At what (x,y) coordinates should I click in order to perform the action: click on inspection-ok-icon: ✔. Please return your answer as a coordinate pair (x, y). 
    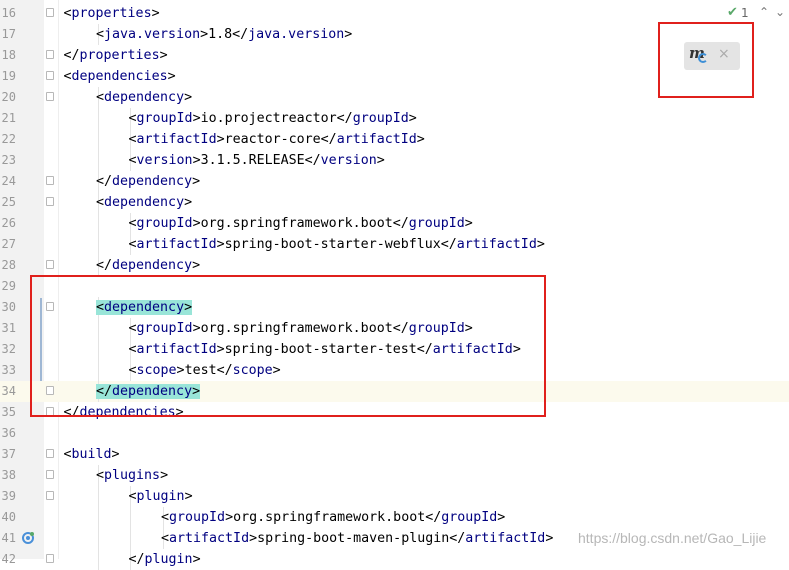
    Looking at the image, I should click on (732, 12).